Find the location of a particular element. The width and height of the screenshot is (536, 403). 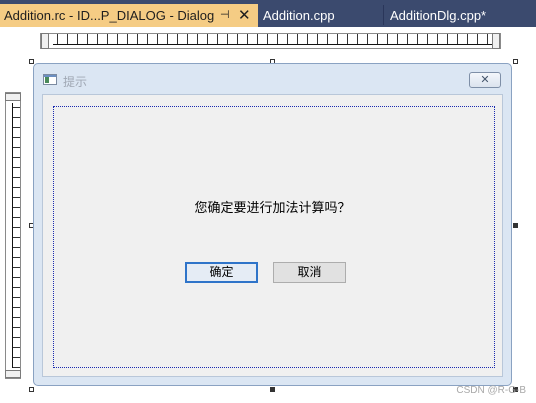

resize-handle-bottom is located at coordinates (272, 389).